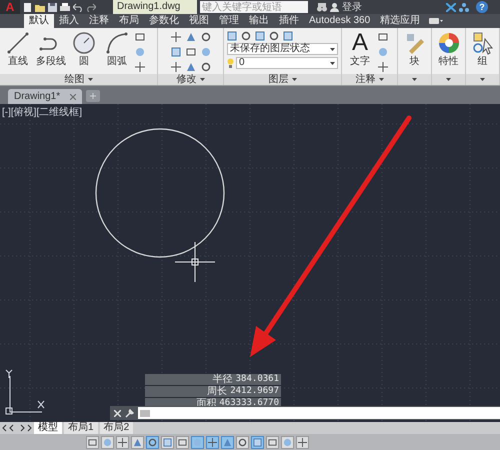 The image size is (500, 450). Describe the element at coordinates (366, 79) in the screenshot. I see `panel-title: 注释` at that location.